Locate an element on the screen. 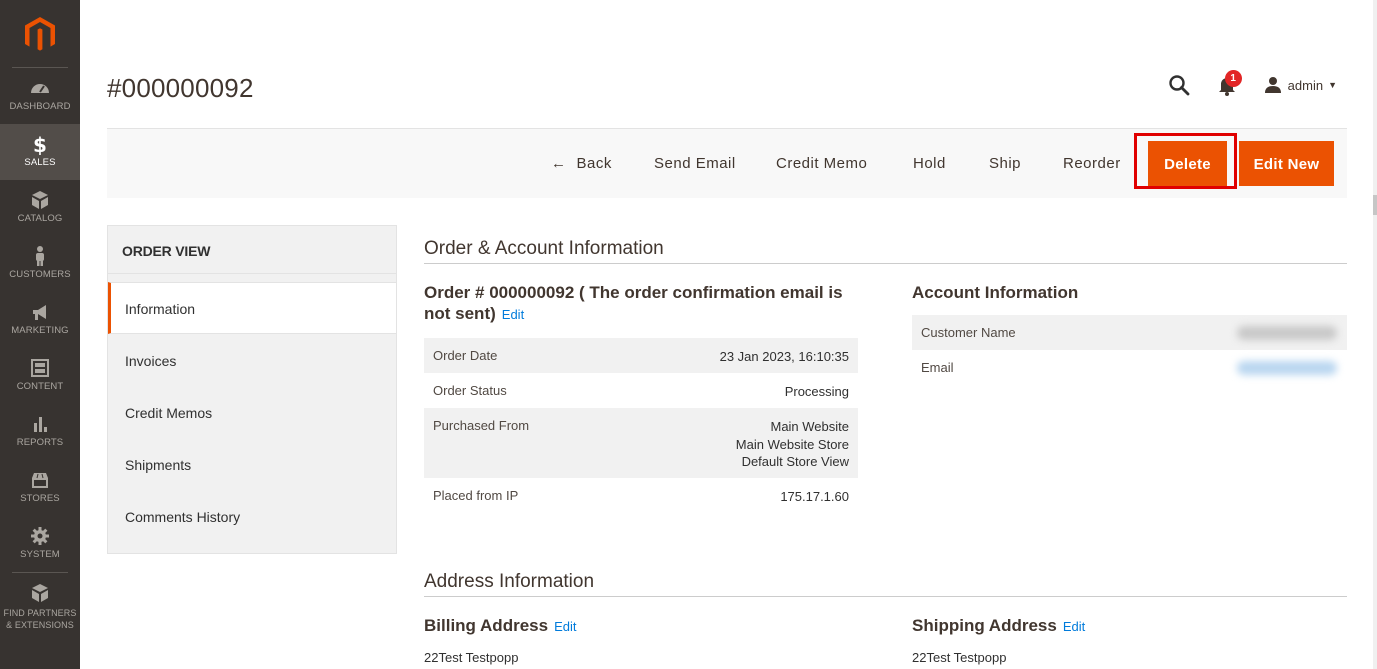 The height and width of the screenshot is (669, 1377). credit-memo-button: Credit Memo is located at coordinates (821, 164).